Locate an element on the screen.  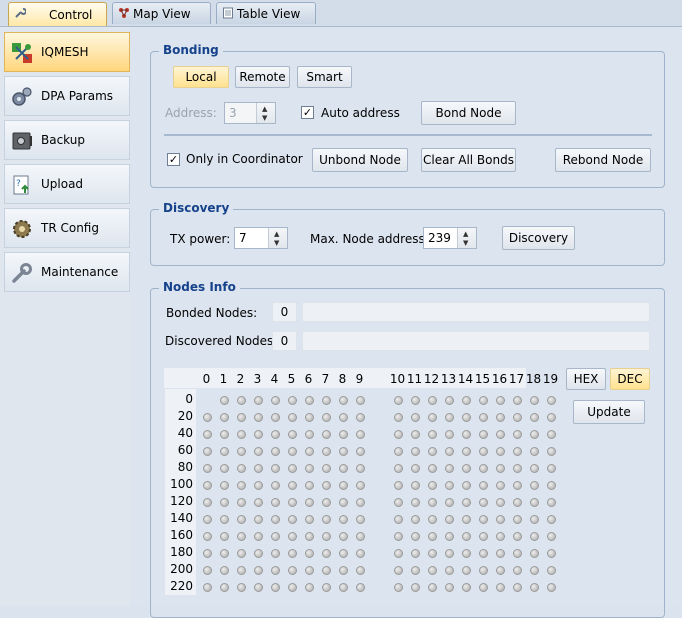
discovered-nodes-field is located at coordinates (476, 341).